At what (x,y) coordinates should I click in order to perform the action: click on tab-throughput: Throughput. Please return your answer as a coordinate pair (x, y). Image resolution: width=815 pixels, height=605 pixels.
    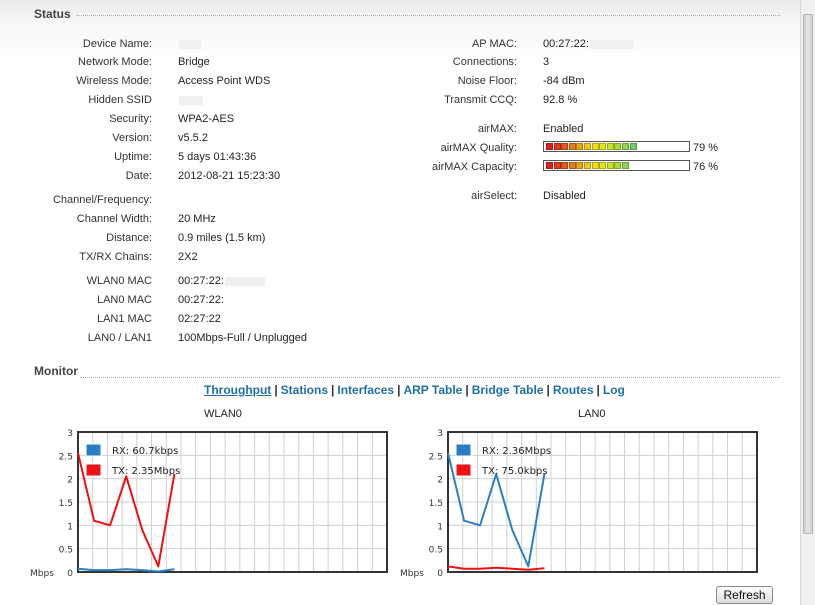
    Looking at the image, I should click on (237, 390).